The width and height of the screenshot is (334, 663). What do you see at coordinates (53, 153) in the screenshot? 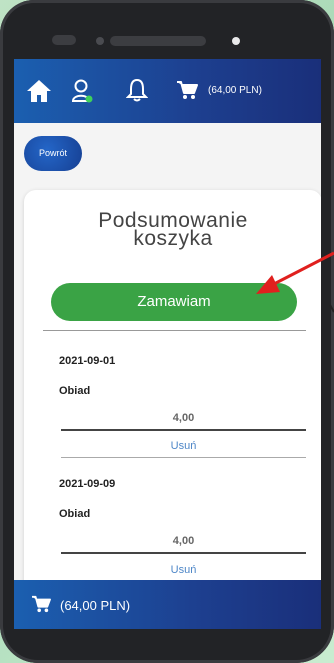
I see `back-button: Powrót` at bounding box center [53, 153].